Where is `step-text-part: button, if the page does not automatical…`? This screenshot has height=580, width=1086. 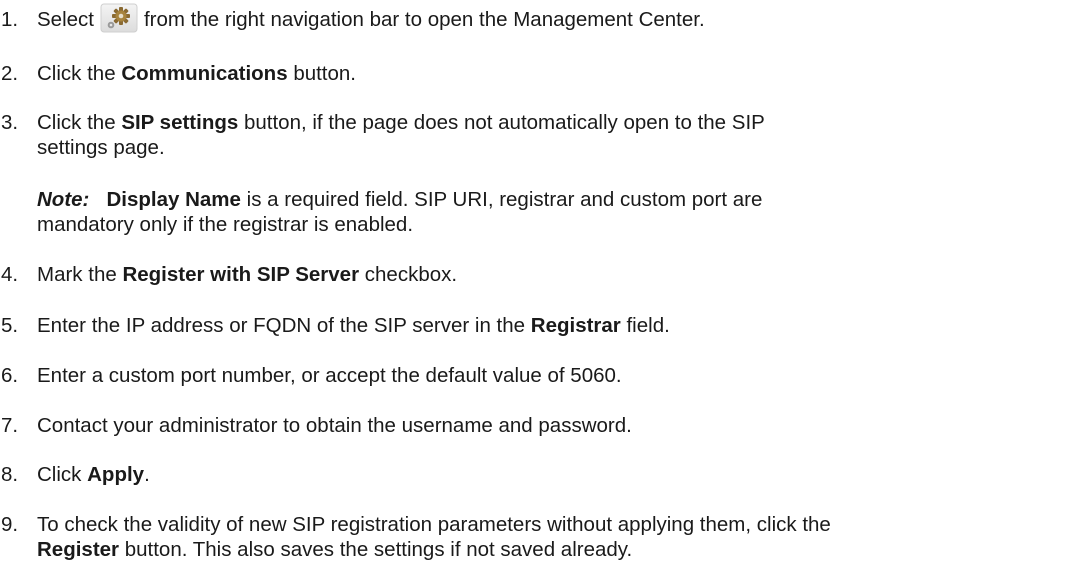
step-text-part: button, if the page does not automatical… is located at coordinates (504, 122).